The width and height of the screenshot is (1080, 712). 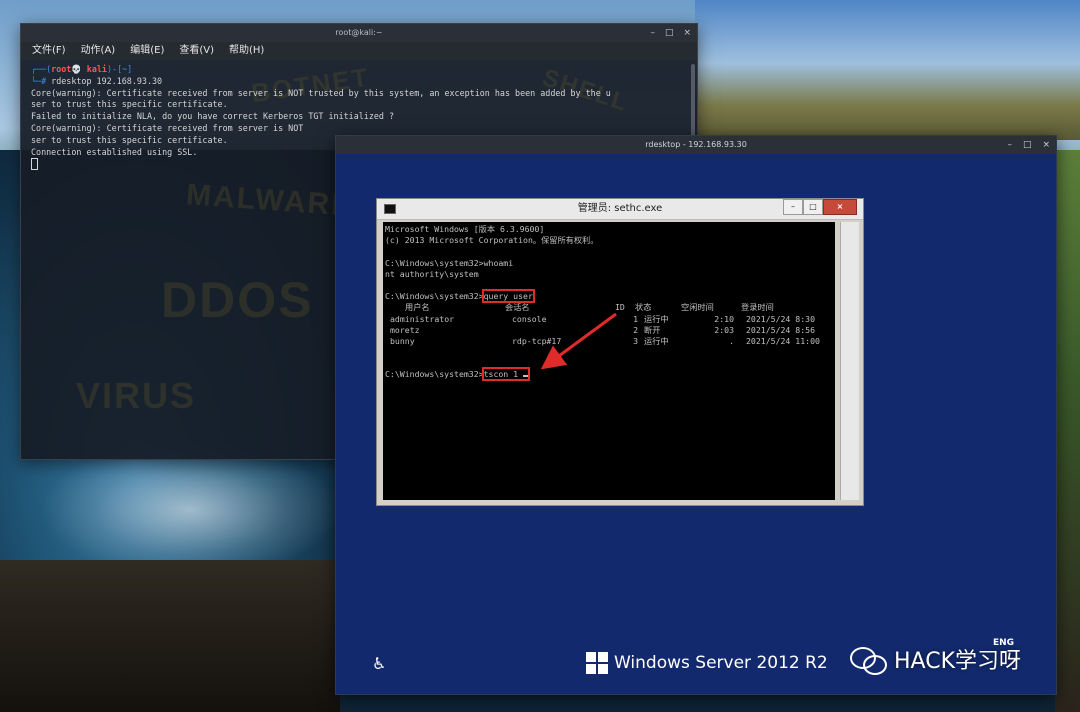 What do you see at coordinates (465, 229) in the screenshot?
I see `console-line: Microsoft Windows [版本 6.3.9600]` at bounding box center [465, 229].